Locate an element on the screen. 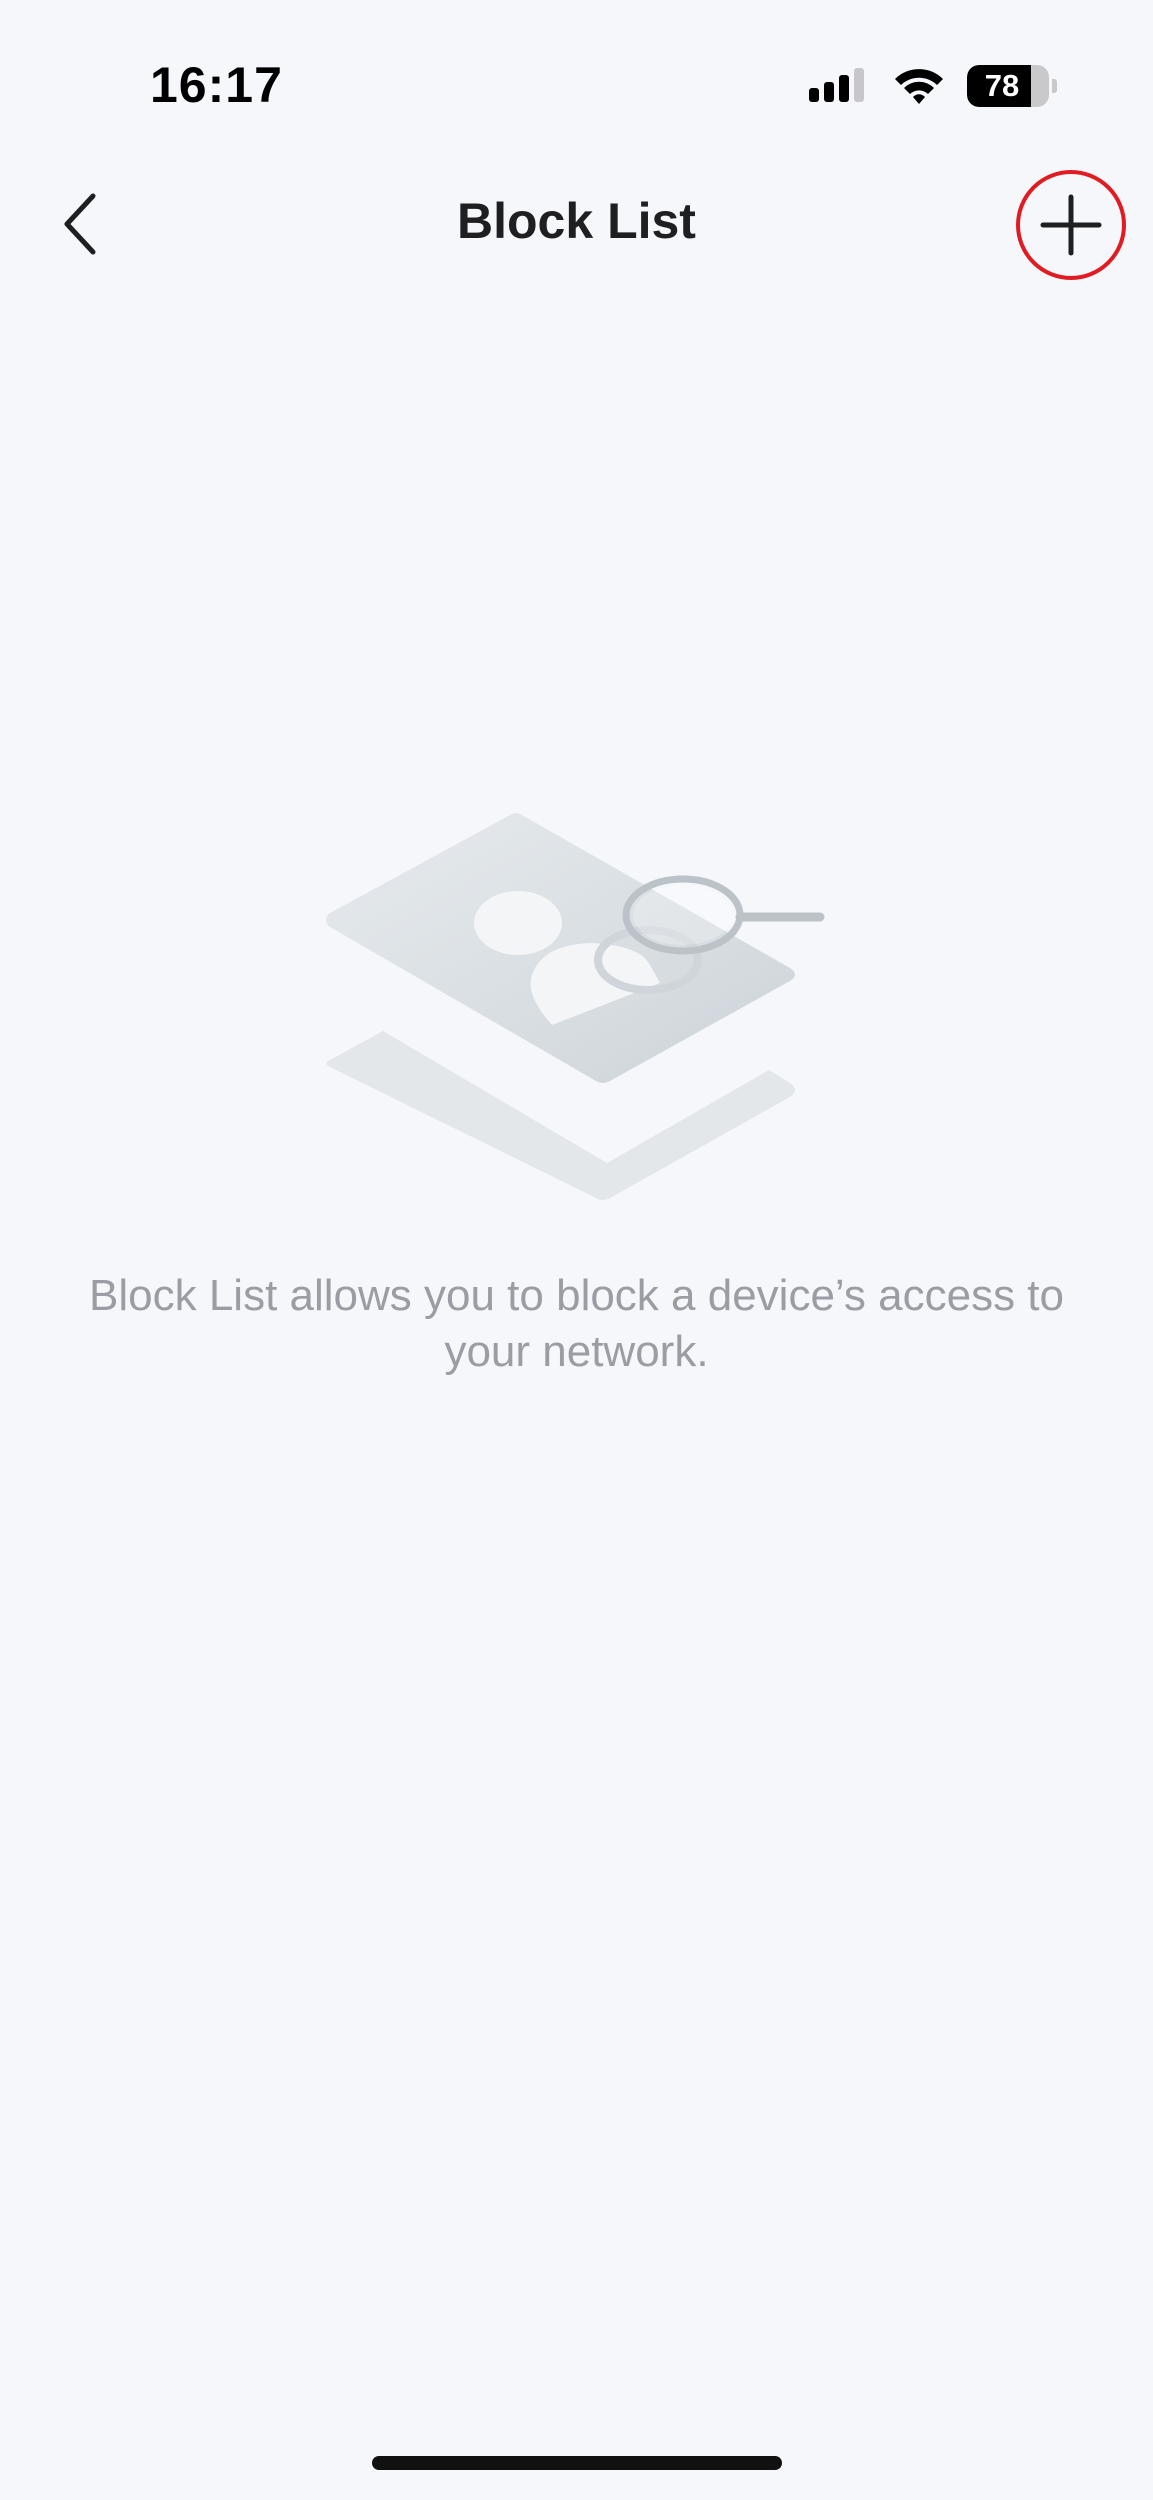 This screenshot has width=1153, height=2500. status-bar: 16:17 78 is located at coordinates (576, 85).